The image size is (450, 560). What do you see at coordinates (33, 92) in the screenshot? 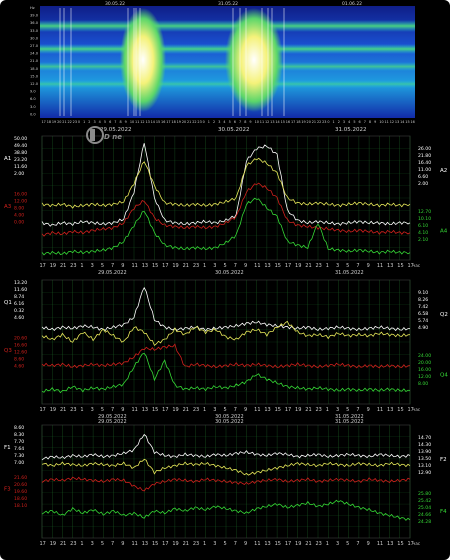
I see `spectrogram-y-label: 9.0` at bounding box center [33, 92].